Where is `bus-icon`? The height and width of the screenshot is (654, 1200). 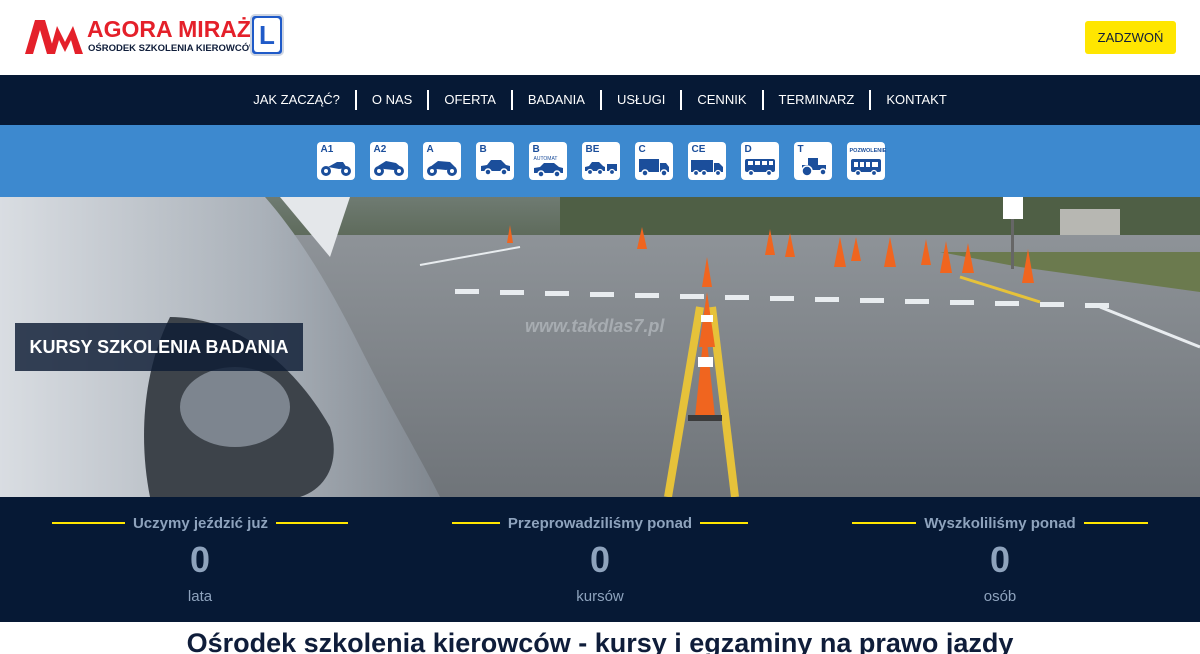 bus-icon is located at coordinates (759, 168).